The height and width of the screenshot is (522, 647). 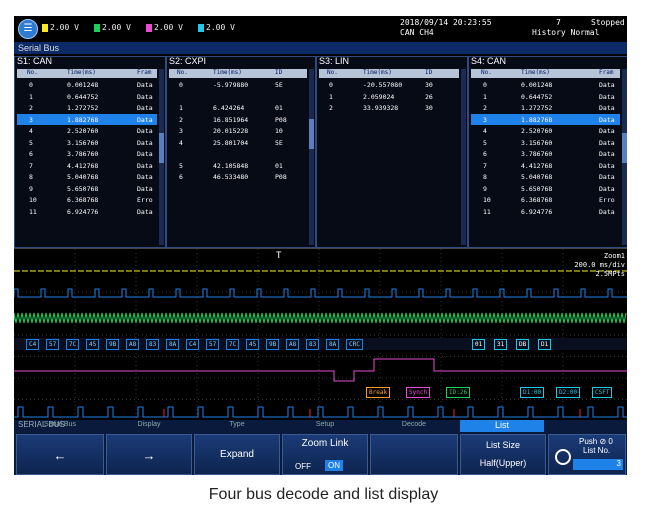 What do you see at coordinates (238, 176) in the screenshot?
I see `table-row: 6 46.533480 P08` at bounding box center [238, 176].